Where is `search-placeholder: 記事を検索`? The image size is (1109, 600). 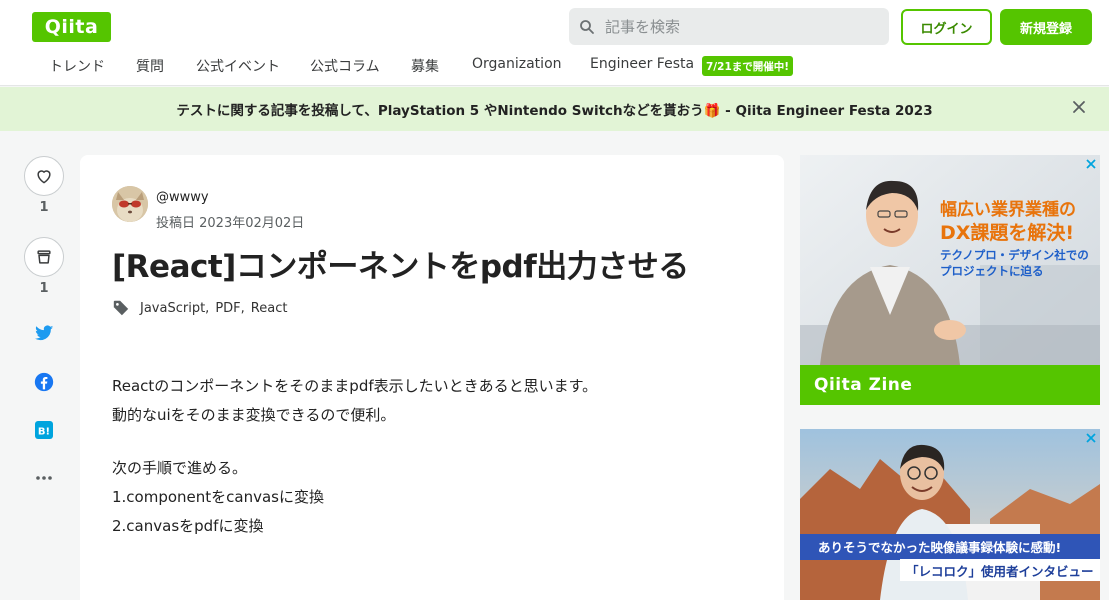 search-placeholder: 記事を検索 is located at coordinates (643, 27).